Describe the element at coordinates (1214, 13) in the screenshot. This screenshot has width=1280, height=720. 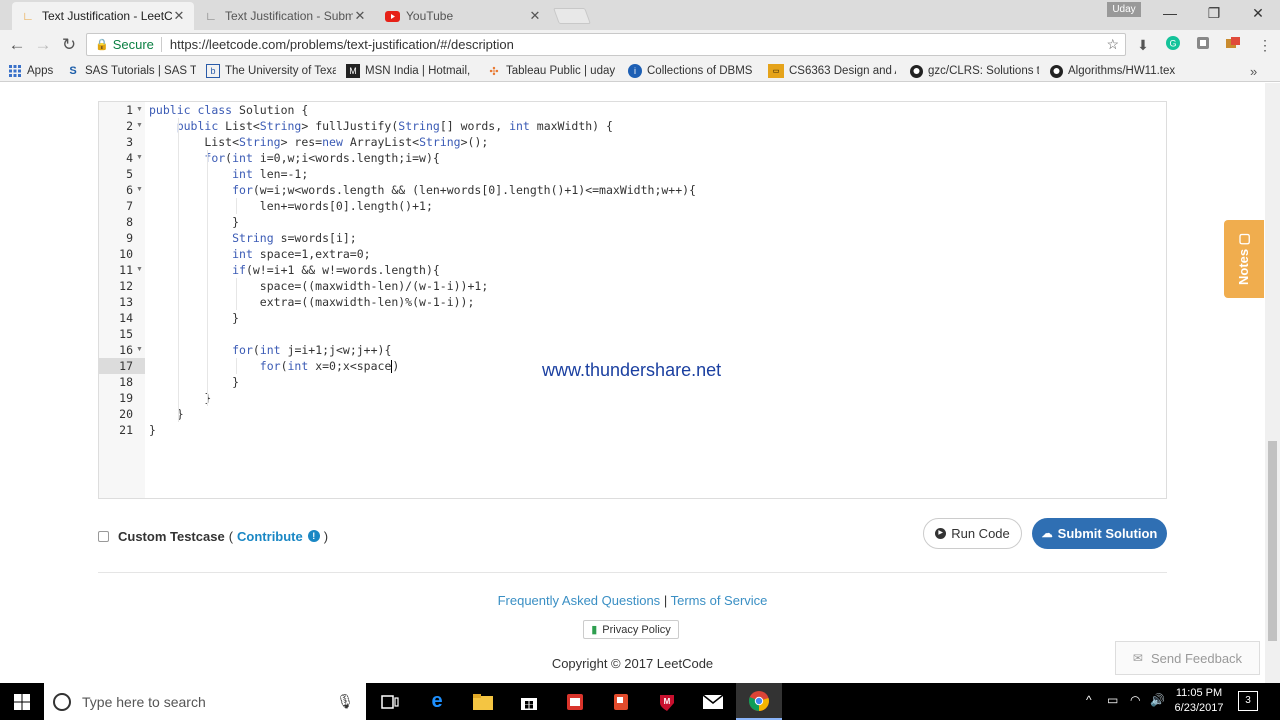
I see `restore-icon: ❐` at that location.